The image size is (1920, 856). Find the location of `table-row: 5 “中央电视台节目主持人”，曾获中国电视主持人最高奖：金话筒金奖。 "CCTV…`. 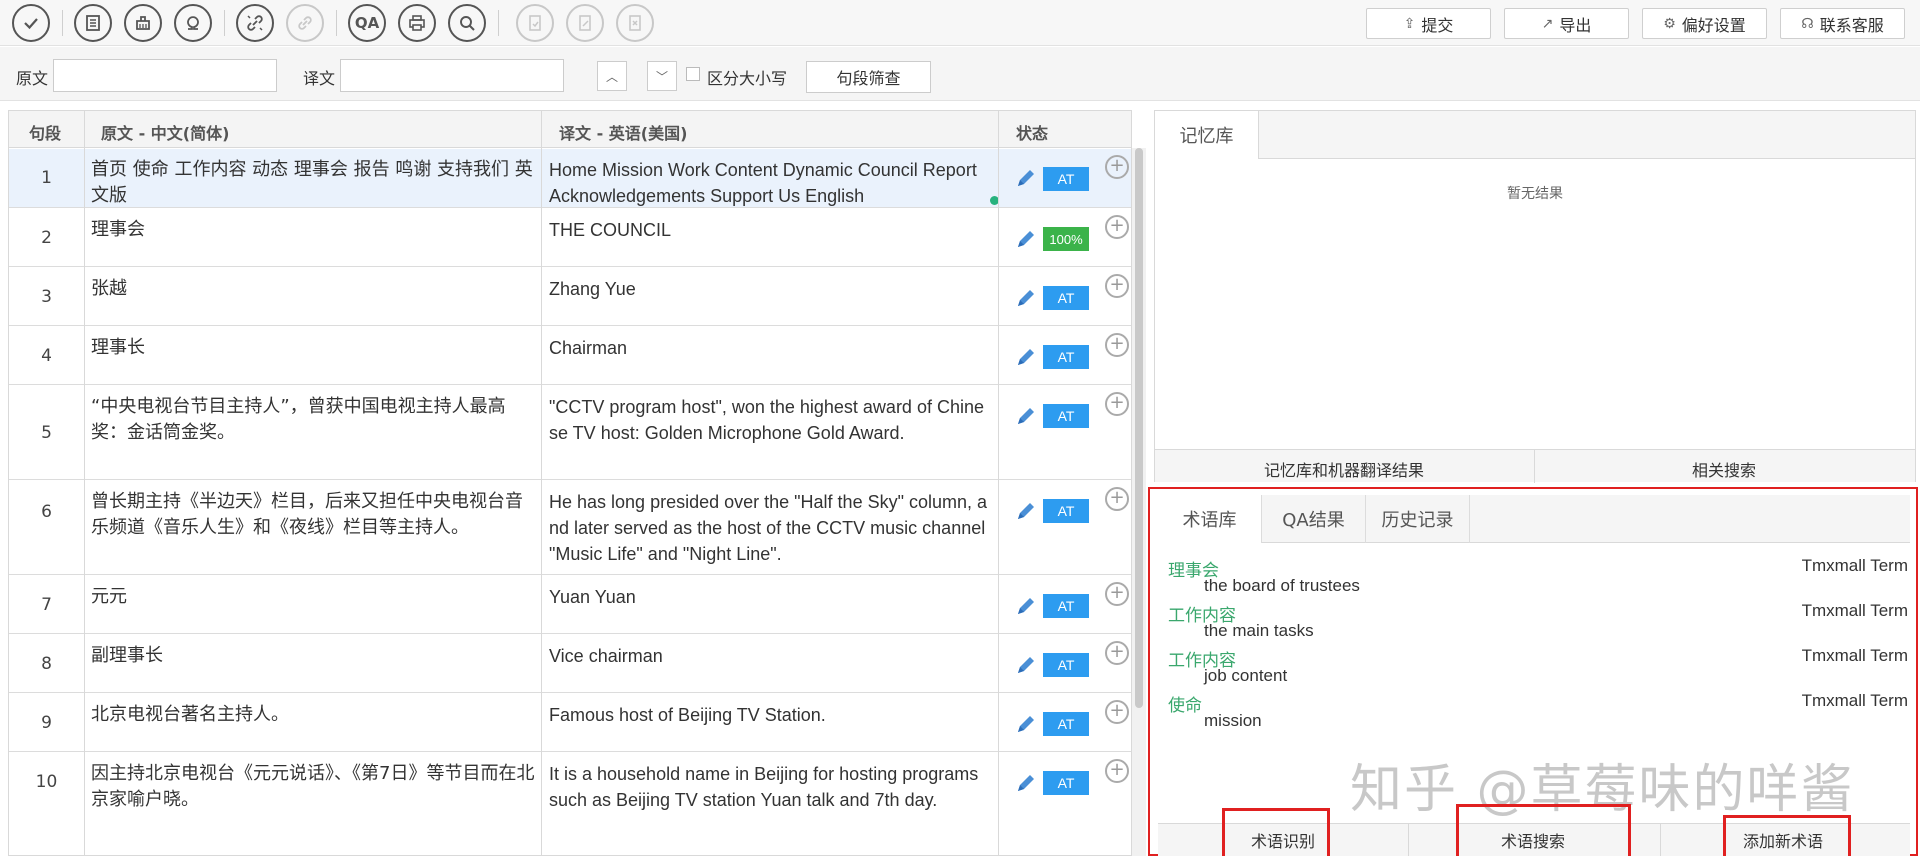

table-row: 5 “中央电视台节目主持人”，曾获中国电视主持人最高奖：金话筒金奖。 "CCTV… is located at coordinates (570, 433).